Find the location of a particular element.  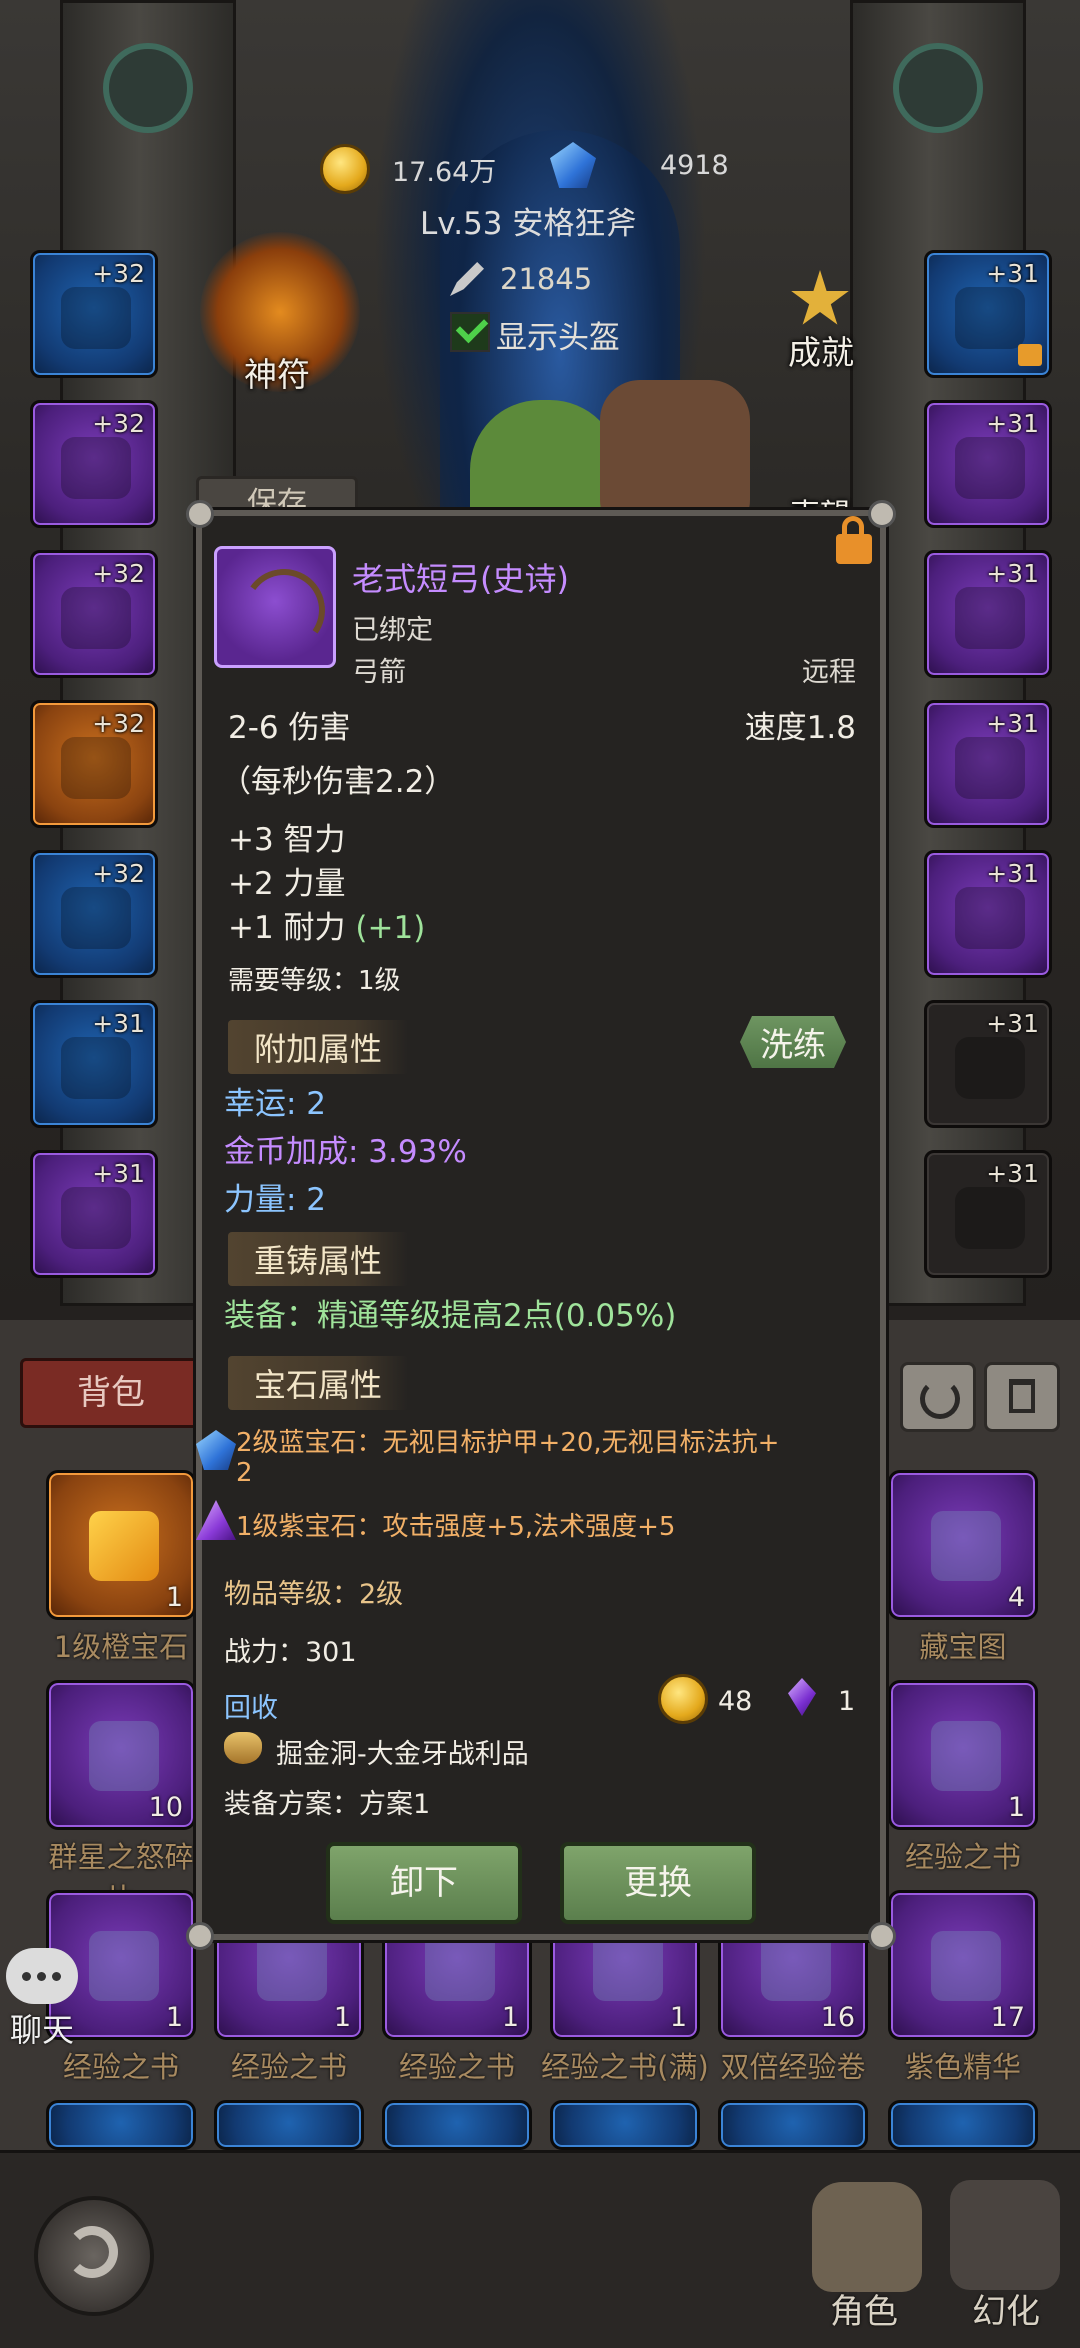

item-count: 17 is located at coordinates (1007, 2017).